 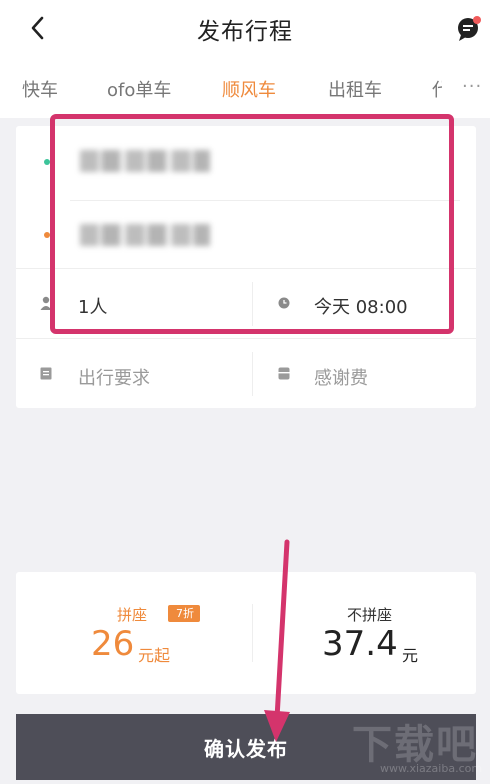 I want to click on start-dot-icon, so click(x=47, y=162).